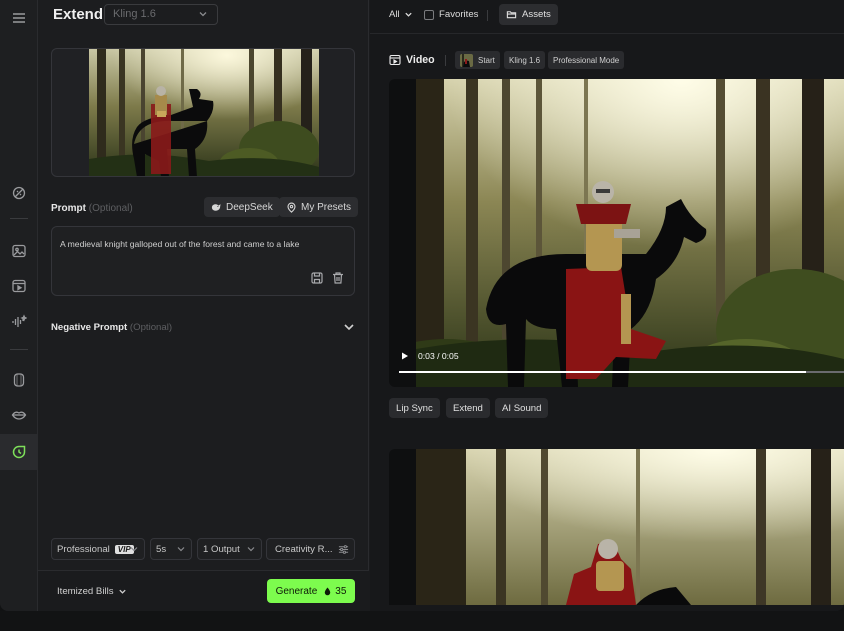  Describe the element at coordinates (522, 408) in the screenshot. I see `ai-sound-button: AI Sound` at that location.